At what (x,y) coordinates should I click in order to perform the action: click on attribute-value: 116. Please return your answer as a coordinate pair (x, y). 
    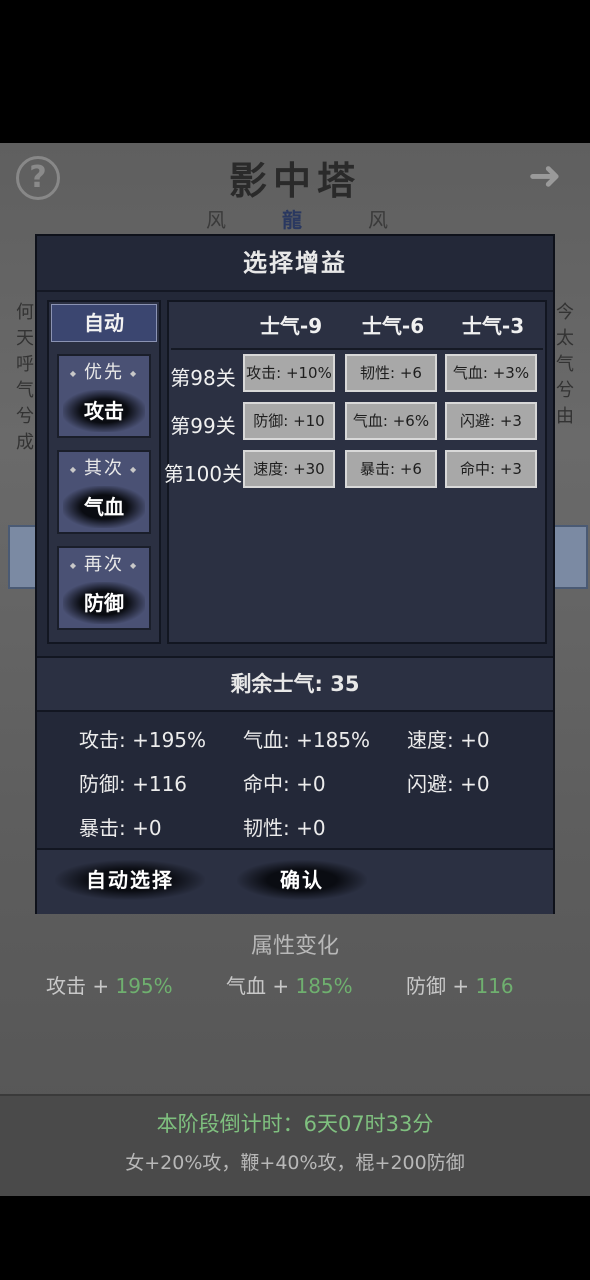
    Looking at the image, I should click on (494, 986).